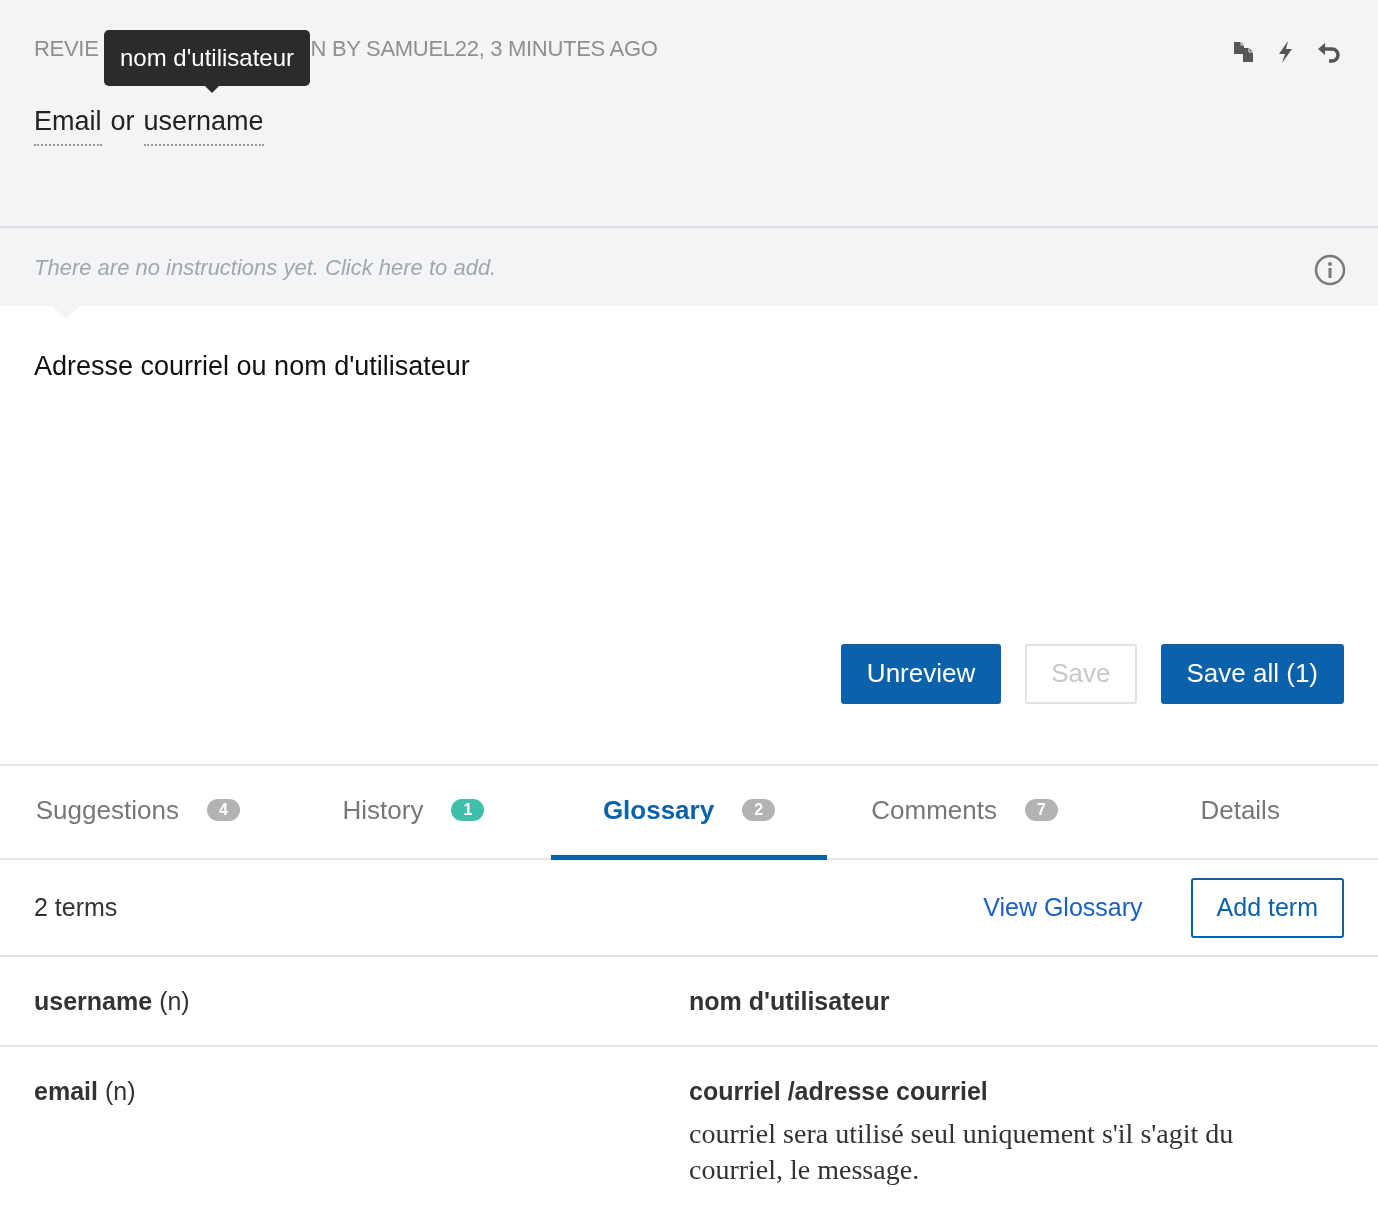  What do you see at coordinates (207, 58) in the screenshot?
I see `tooltip: nom d'utilisateur` at bounding box center [207, 58].